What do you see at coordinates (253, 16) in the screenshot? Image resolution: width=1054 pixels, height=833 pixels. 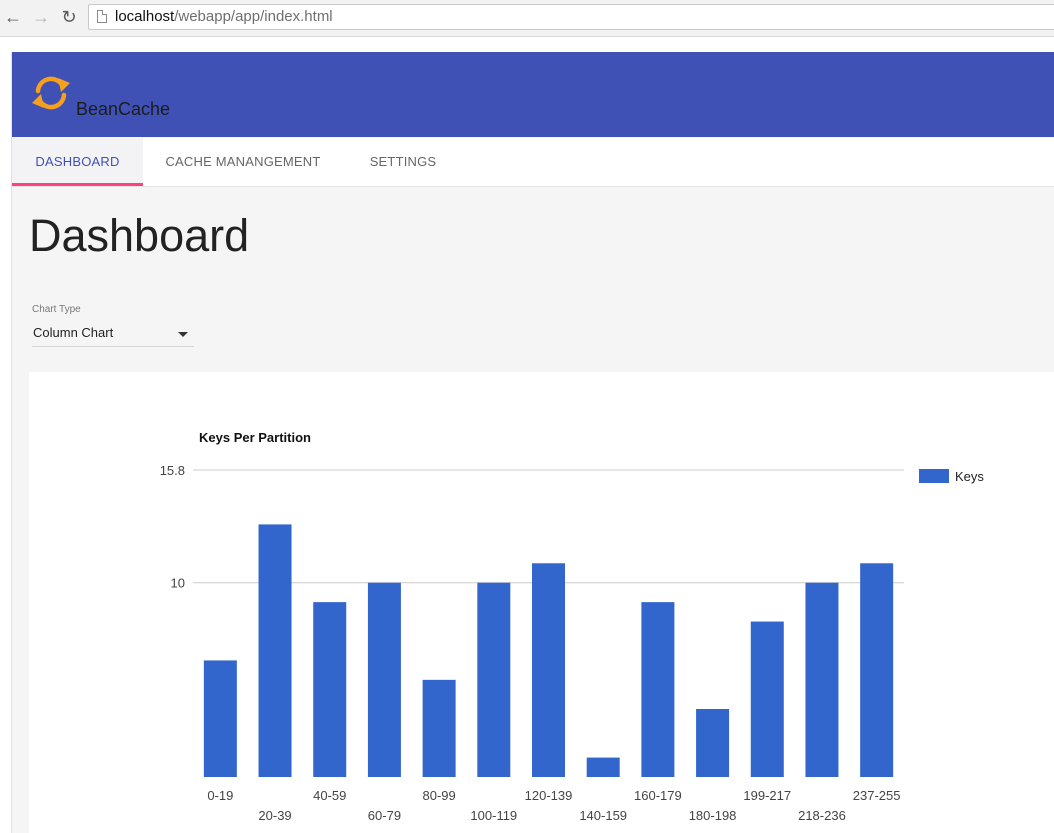 I see `url-path: /webapp/app/index.html` at bounding box center [253, 16].